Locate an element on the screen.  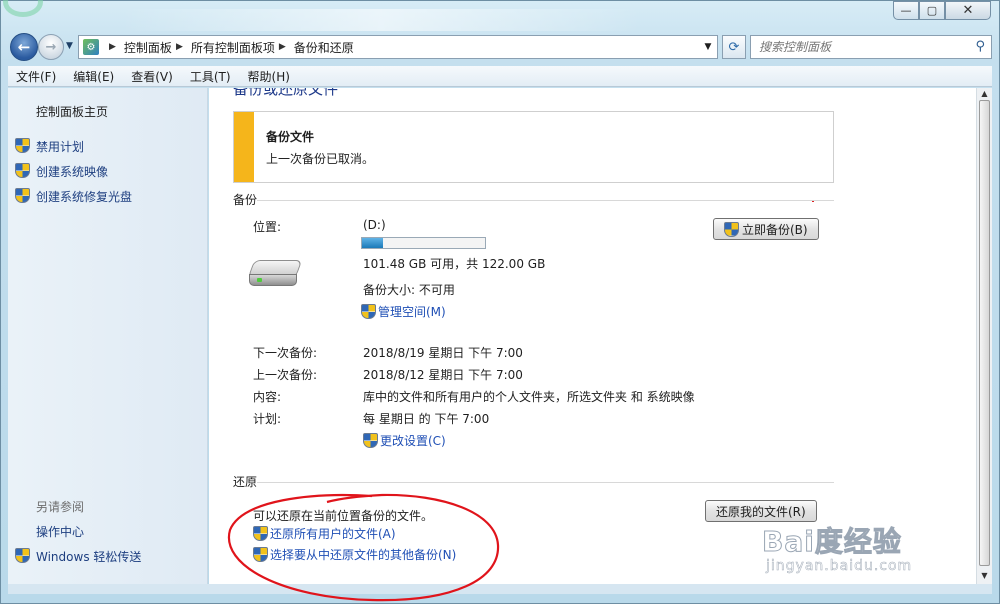
restore-my-files-button: 还原我的文件(R) is located at coordinates (761, 511).